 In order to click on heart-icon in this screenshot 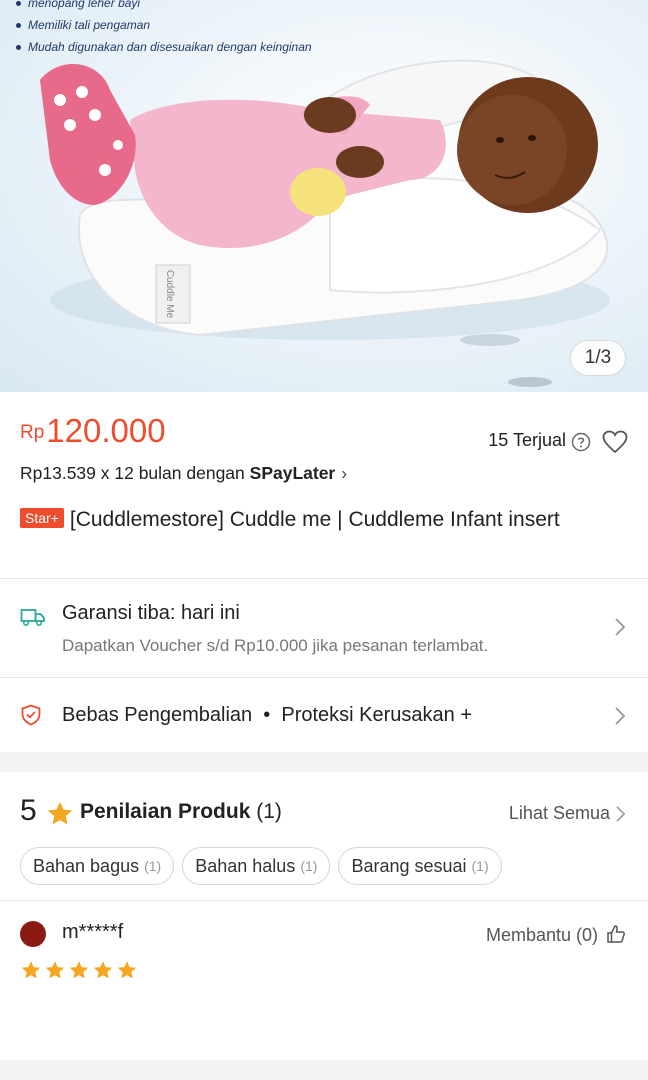, I will do `click(615, 442)`.